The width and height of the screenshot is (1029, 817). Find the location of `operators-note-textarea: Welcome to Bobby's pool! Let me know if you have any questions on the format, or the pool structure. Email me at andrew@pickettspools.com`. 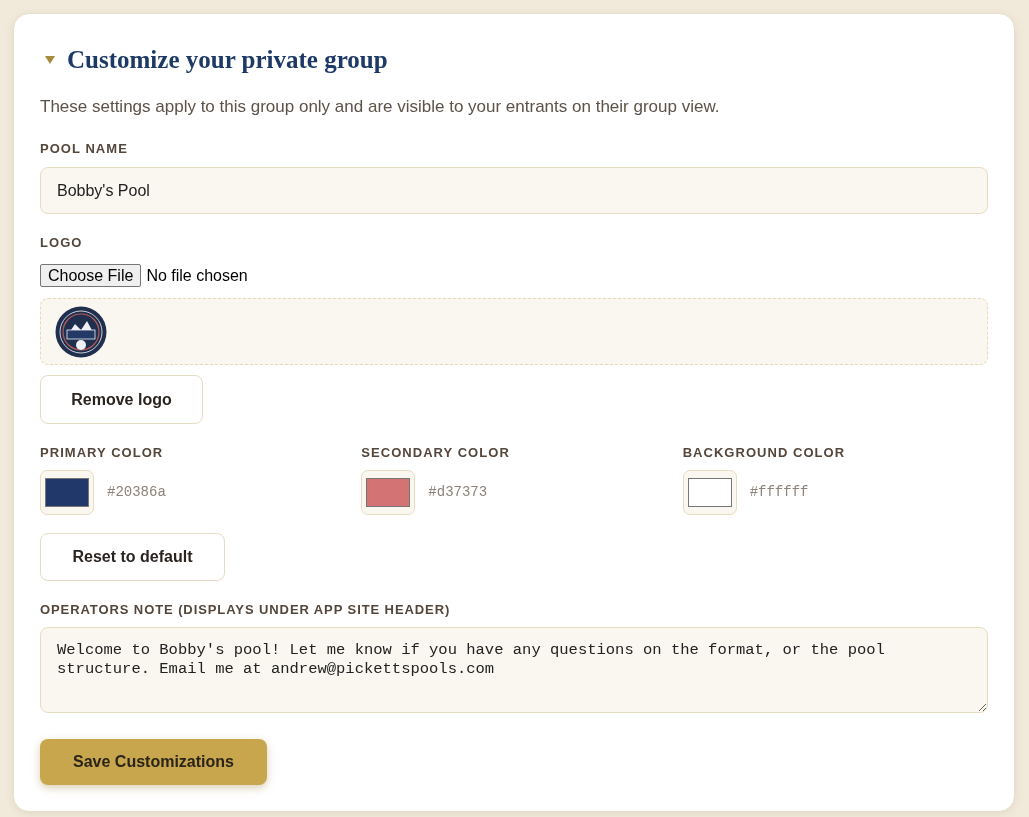

operators-note-textarea: Welcome to Bobby's pool! Let me know if you have any questions on the format, or the pool structure. Email me at andrew@pickettspools.com is located at coordinates (514, 670).